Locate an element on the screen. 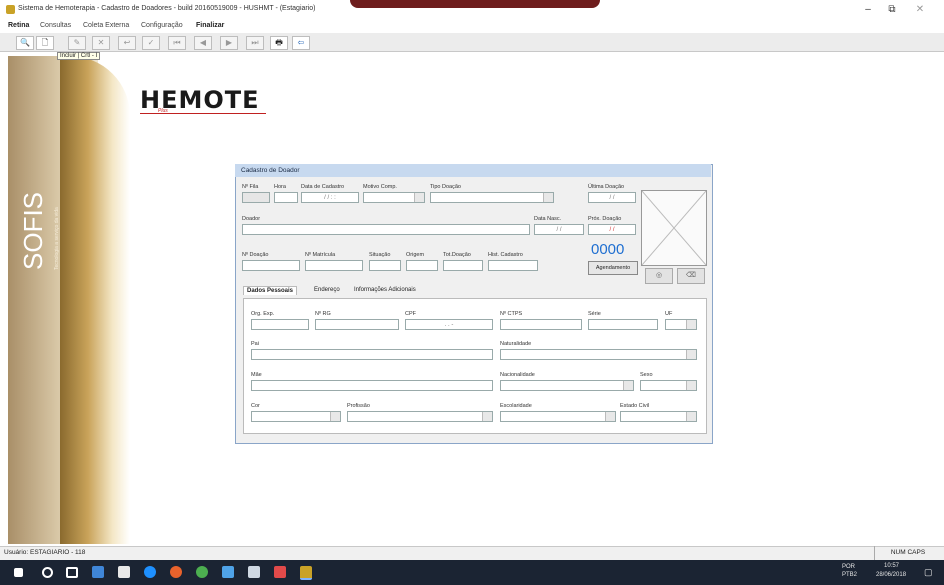  last-record-button: ⏭ is located at coordinates (255, 43).